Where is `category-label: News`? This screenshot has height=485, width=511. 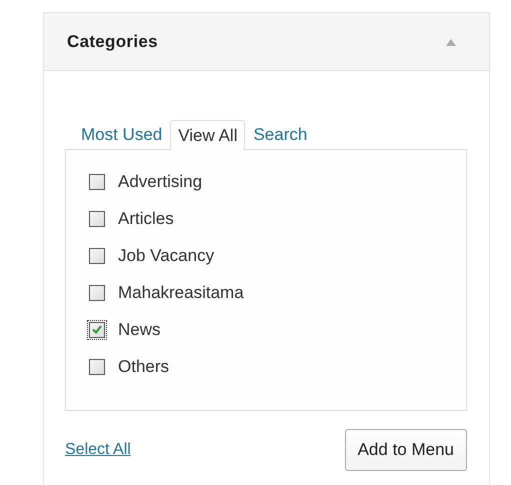 category-label: News is located at coordinates (139, 330).